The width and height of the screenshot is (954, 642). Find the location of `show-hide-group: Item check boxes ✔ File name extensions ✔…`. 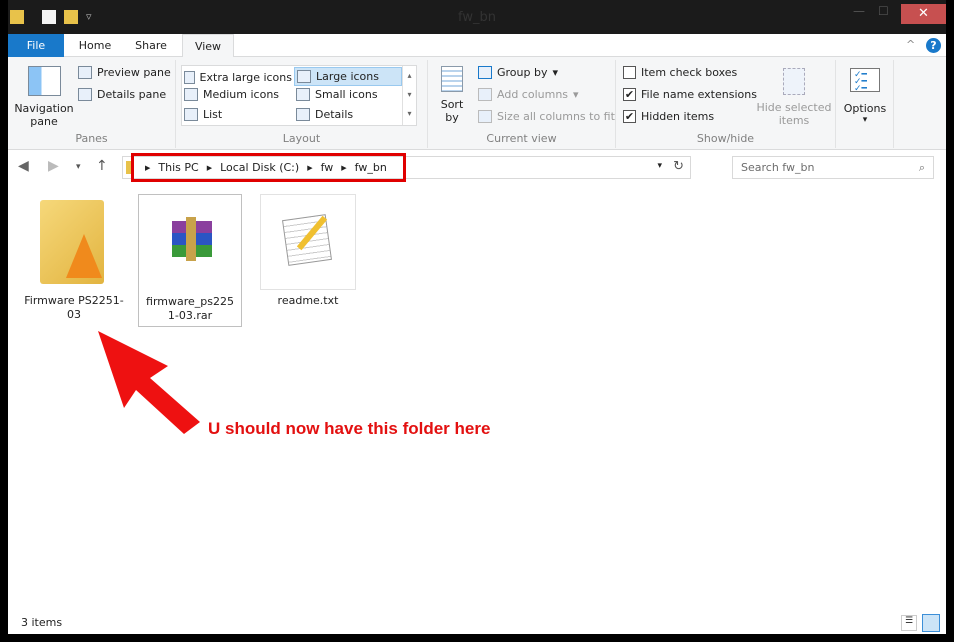

show-hide-group: Item check boxes ✔ File name extensions ✔… is located at coordinates (726, 104).